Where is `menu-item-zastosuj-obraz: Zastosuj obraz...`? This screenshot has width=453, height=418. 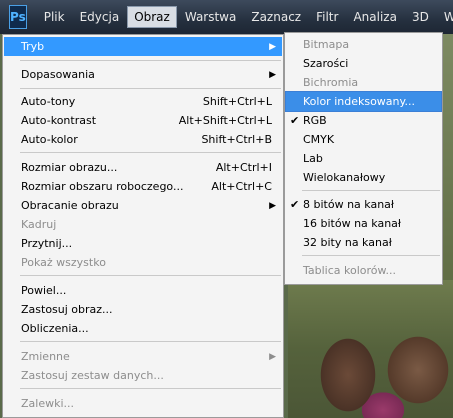 menu-item-zastosuj-obraz: Zastosuj obraz... is located at coordinates (143, 309).